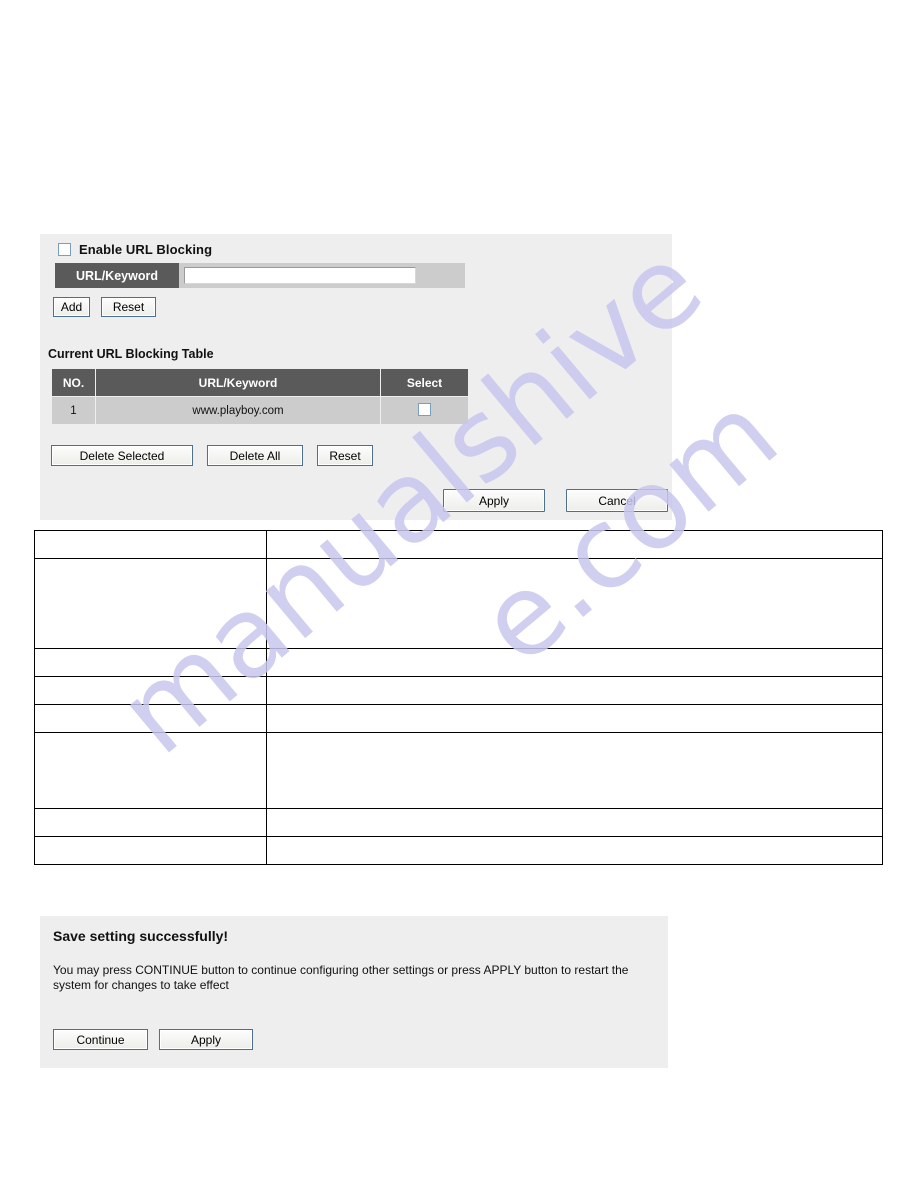 The height and width of the screenshot is (1188, 918). I want to click on reset-keyword-button: Reset, so click(128, 307).